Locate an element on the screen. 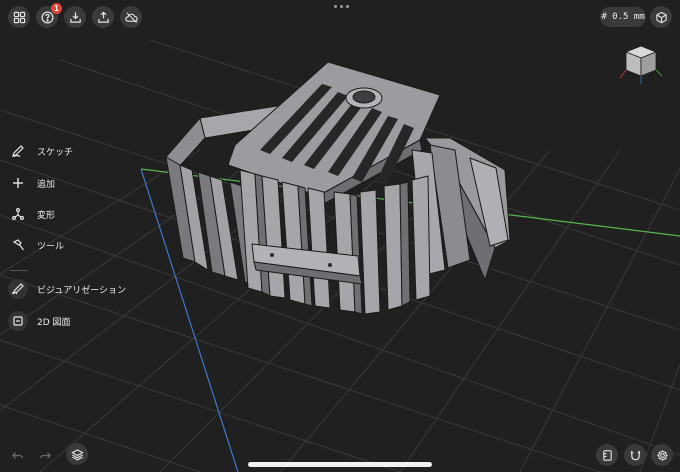 The image size is (680, 472). gear-icon is located at coordinates (662, 455).